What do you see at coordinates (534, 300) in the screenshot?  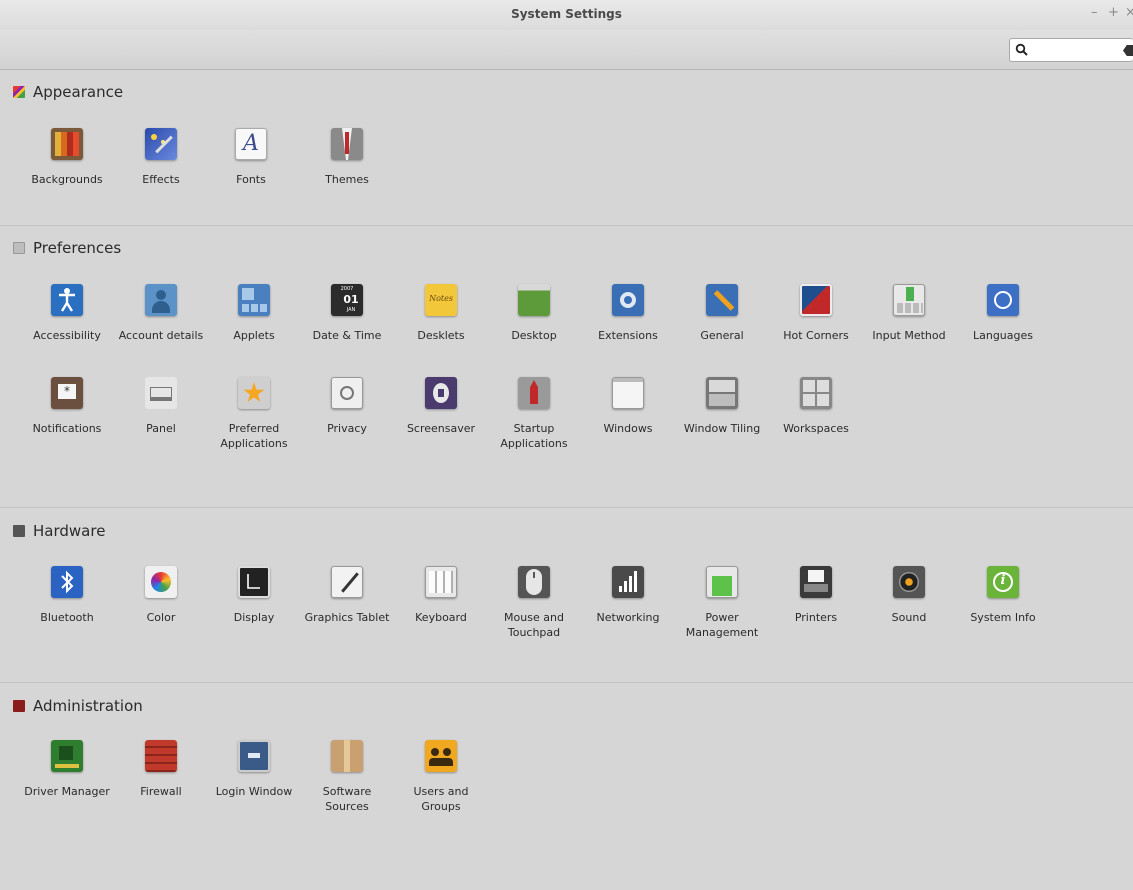 I see `desktop-icon` at bounding box center [534, 300].